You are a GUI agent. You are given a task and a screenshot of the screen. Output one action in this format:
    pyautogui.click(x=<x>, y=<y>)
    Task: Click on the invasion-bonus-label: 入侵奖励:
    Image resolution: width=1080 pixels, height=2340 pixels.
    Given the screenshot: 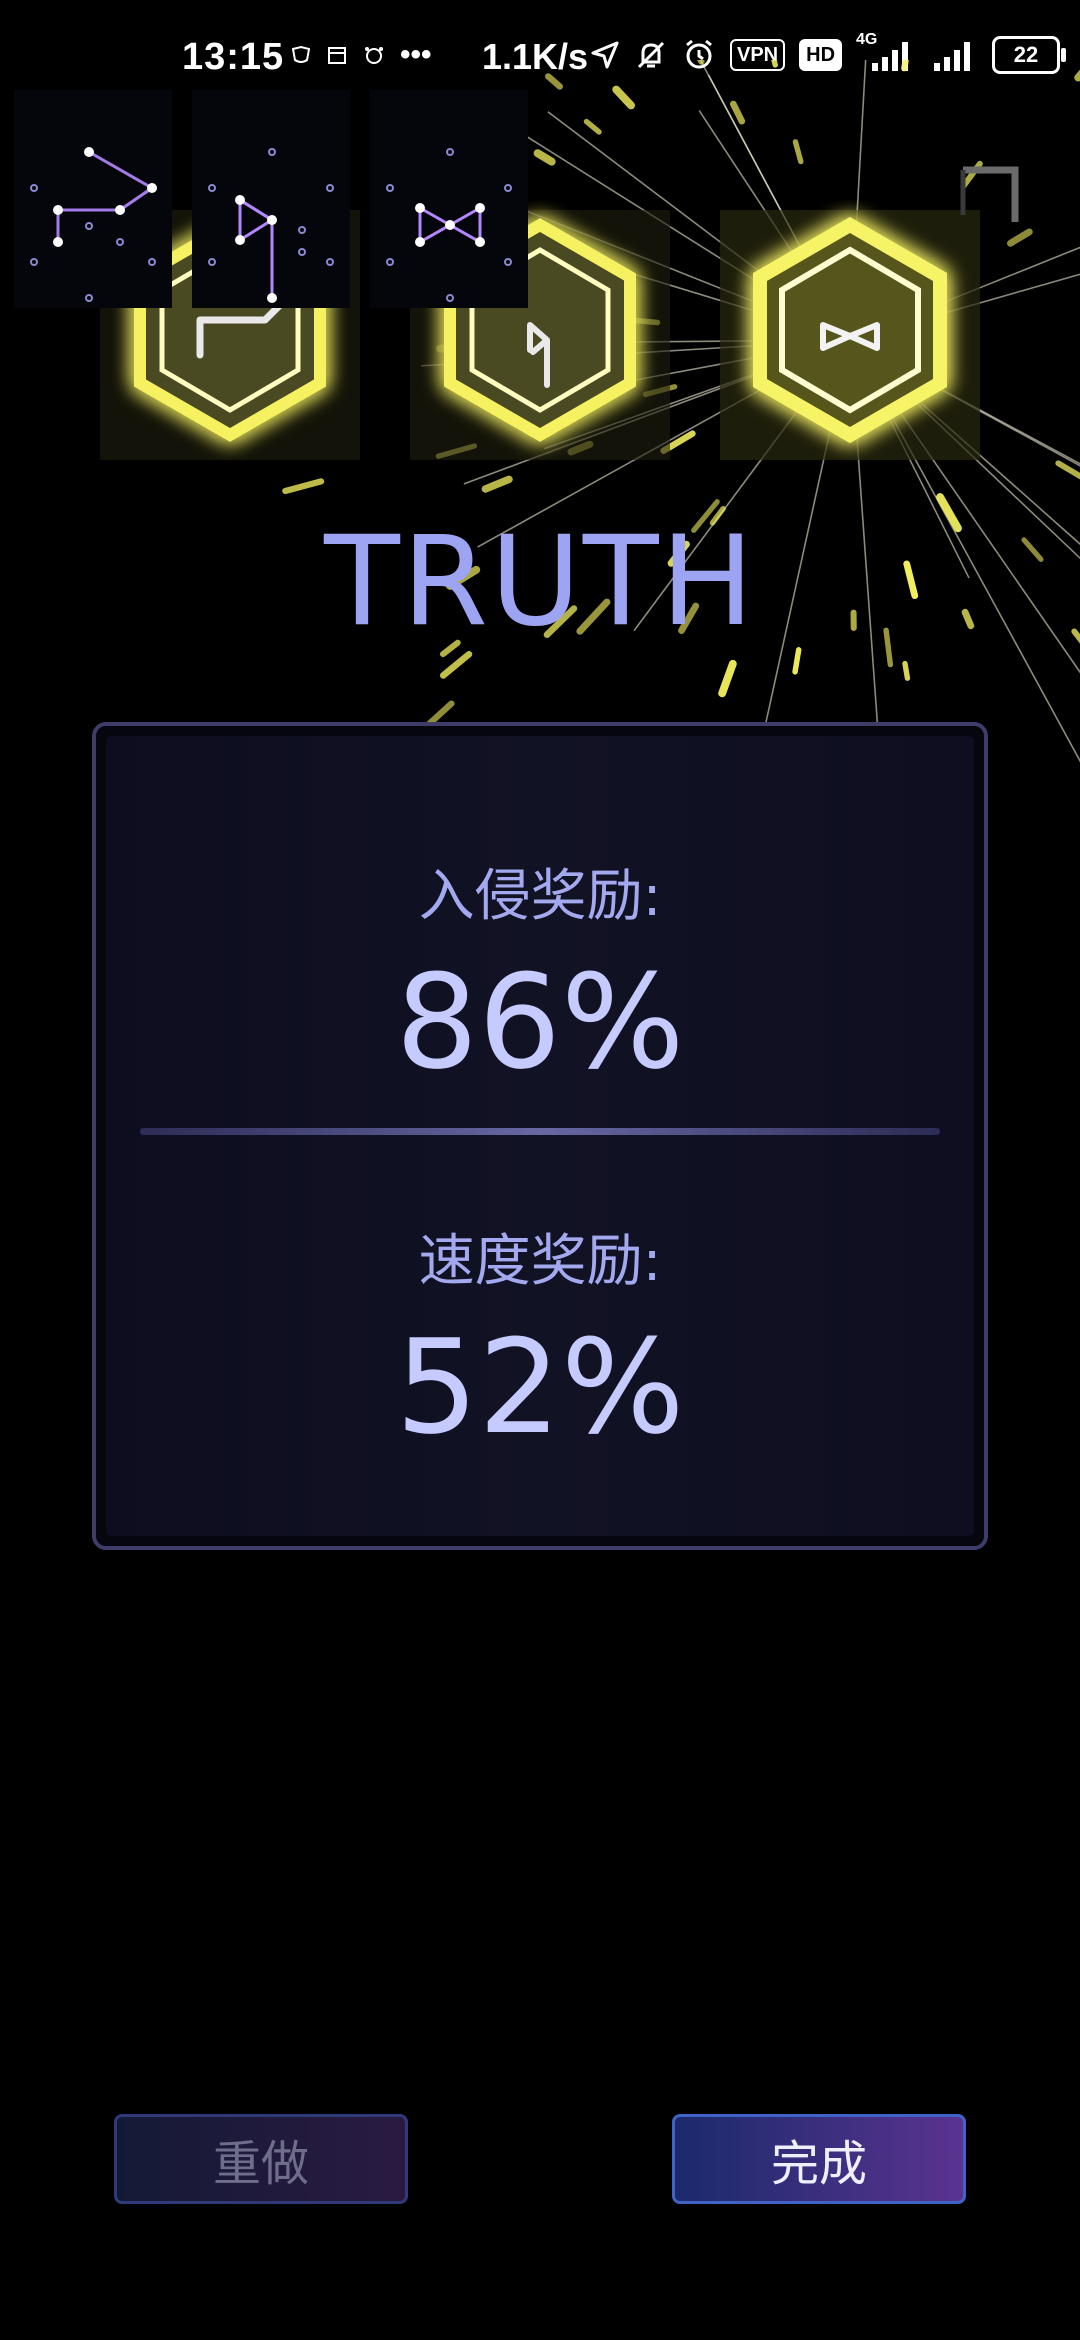 What is the action you would take?
    pyautogui.click(x=540, y=896)
    